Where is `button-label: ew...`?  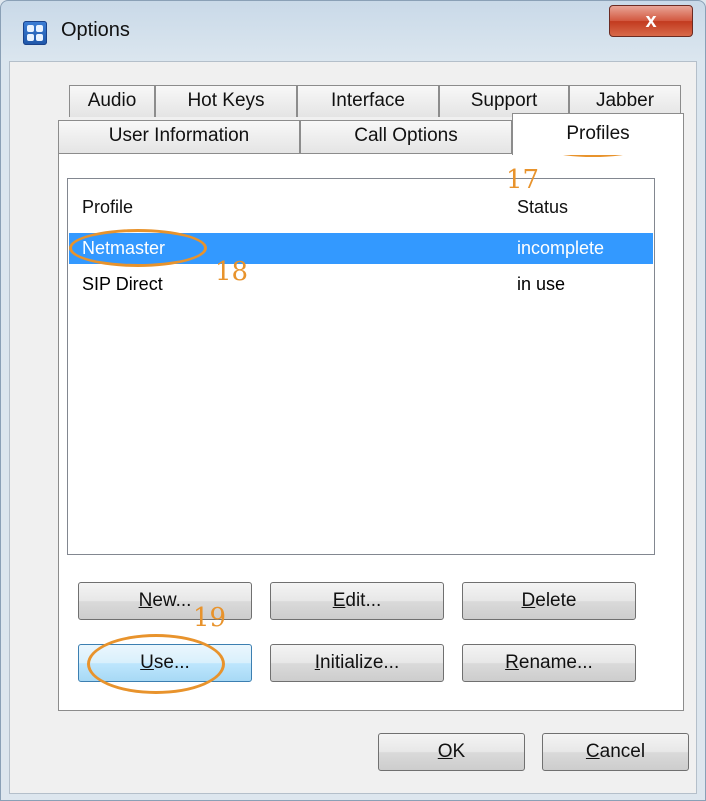 button-label: ew... is located at coordinates (172, 600).